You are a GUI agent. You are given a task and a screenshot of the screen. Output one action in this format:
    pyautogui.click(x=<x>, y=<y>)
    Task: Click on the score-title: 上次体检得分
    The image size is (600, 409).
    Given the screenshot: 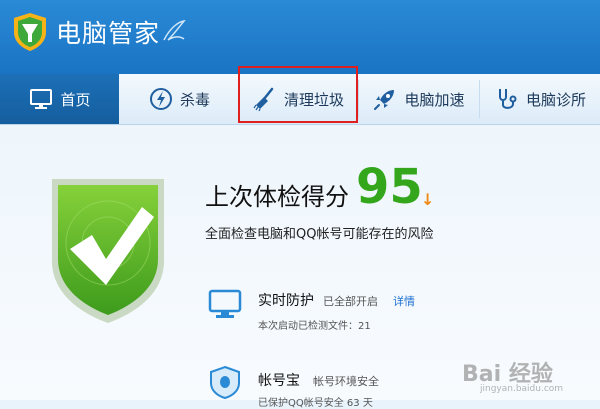 What is the action you would take?
    pyautogui.click(x=277, y=197)
    